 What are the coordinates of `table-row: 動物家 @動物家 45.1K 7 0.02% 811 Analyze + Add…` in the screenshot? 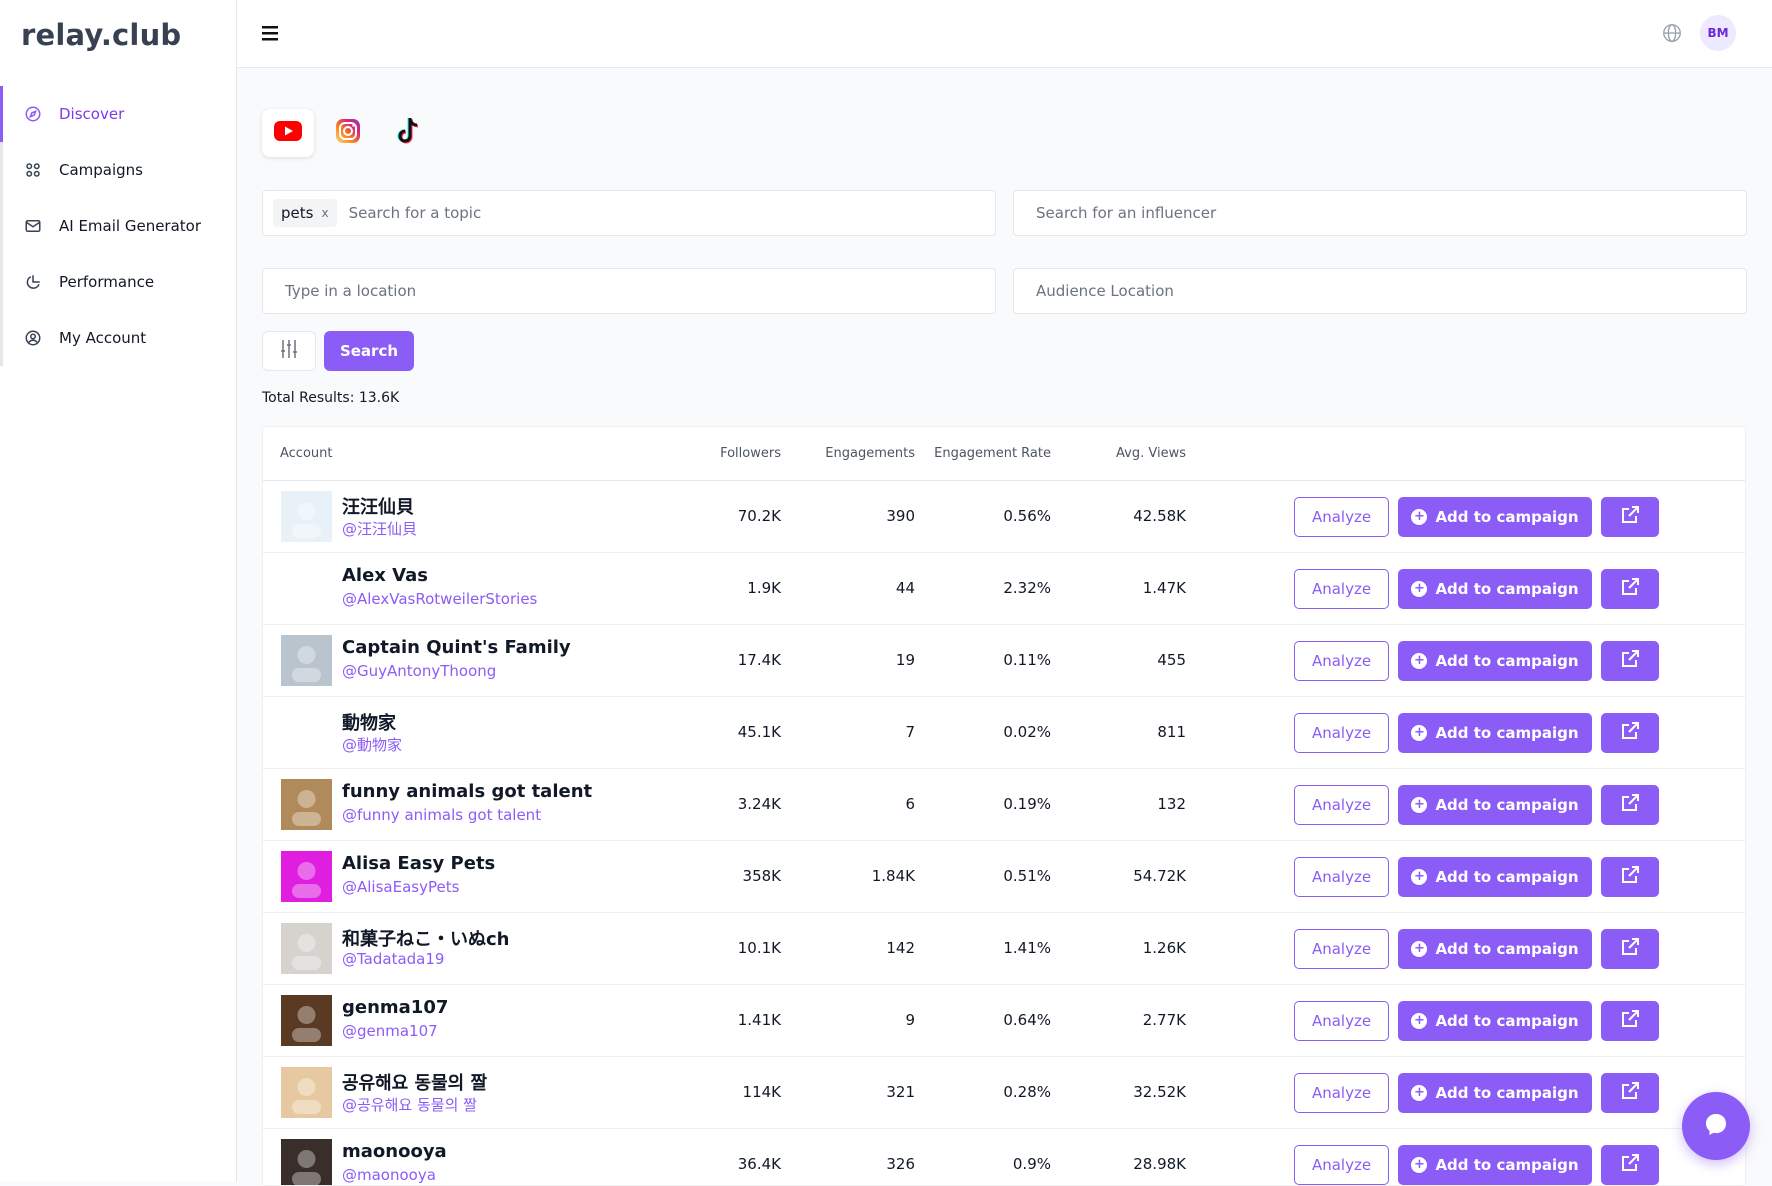 It's located at (1004, 733).